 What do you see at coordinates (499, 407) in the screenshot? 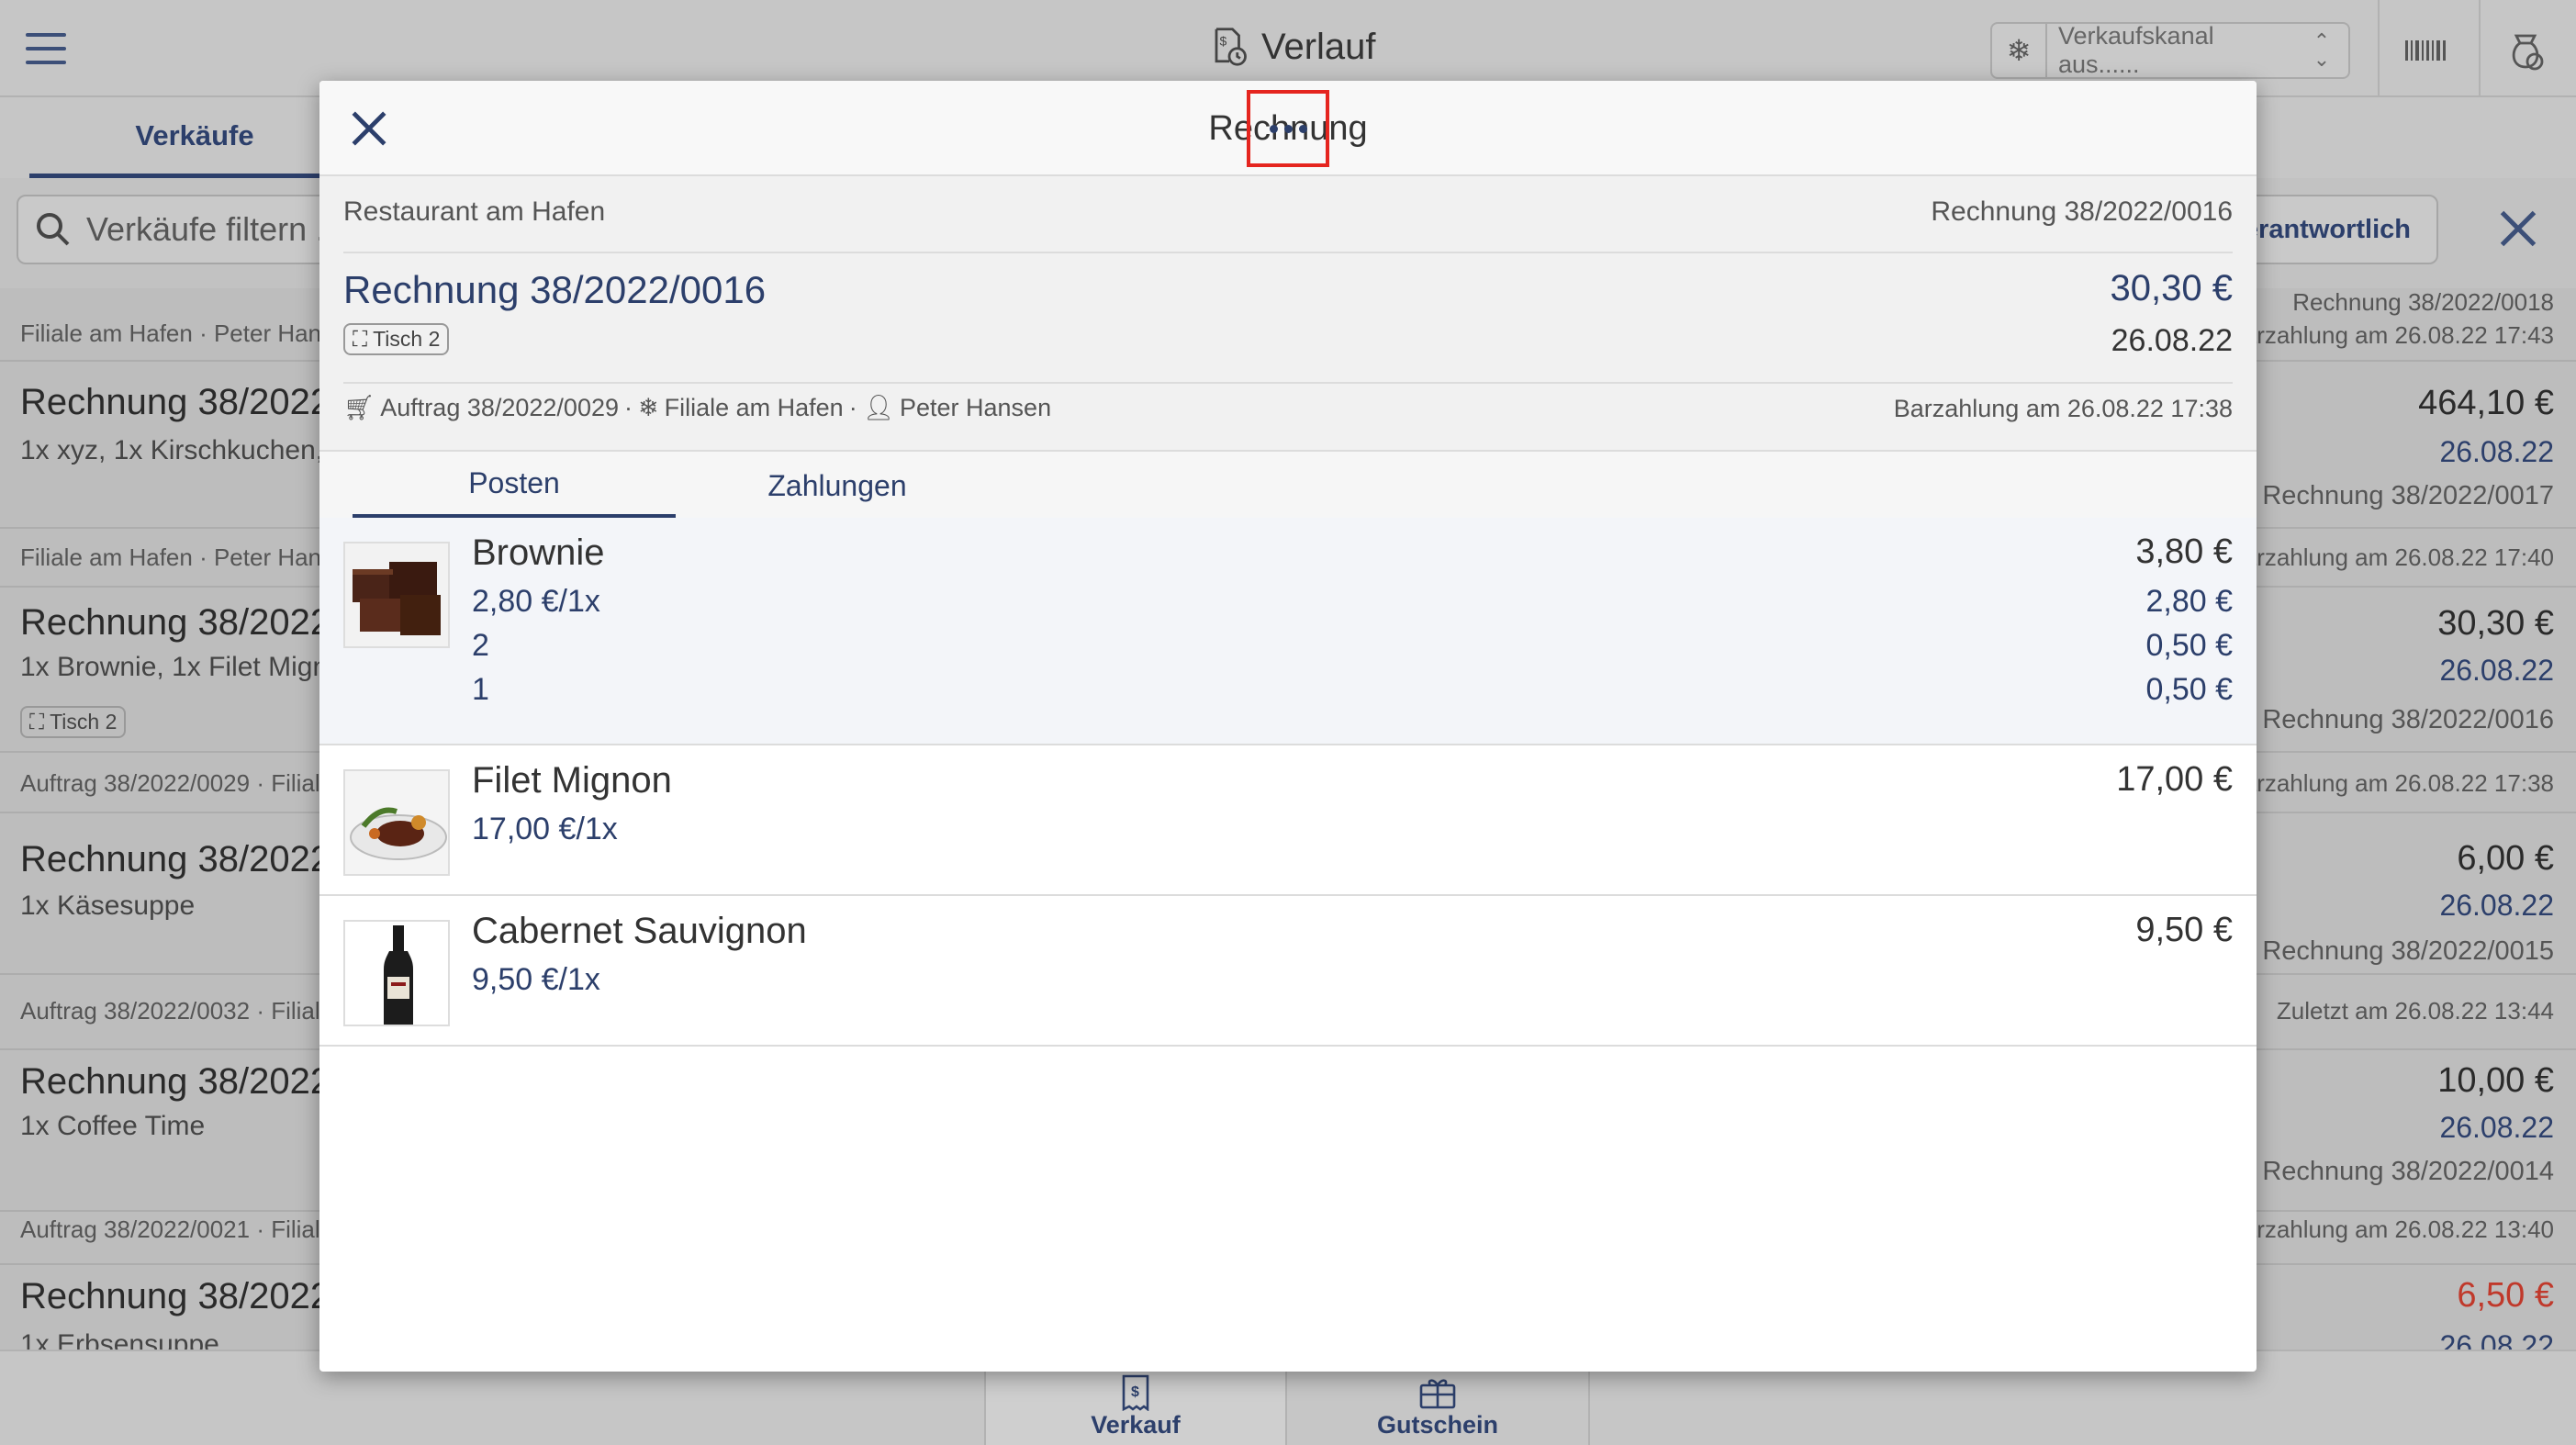
I see `order-number: Auftrag 38/2022/0029` at bounding box center [499, 407].